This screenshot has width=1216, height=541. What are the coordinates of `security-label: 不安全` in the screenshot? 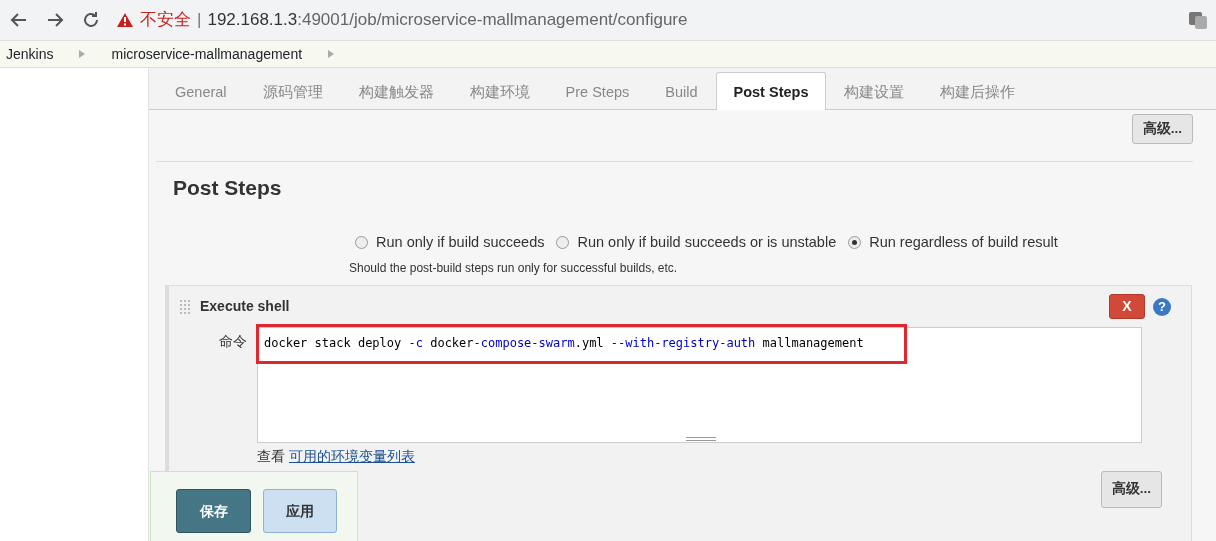 It's located at (165, 20).